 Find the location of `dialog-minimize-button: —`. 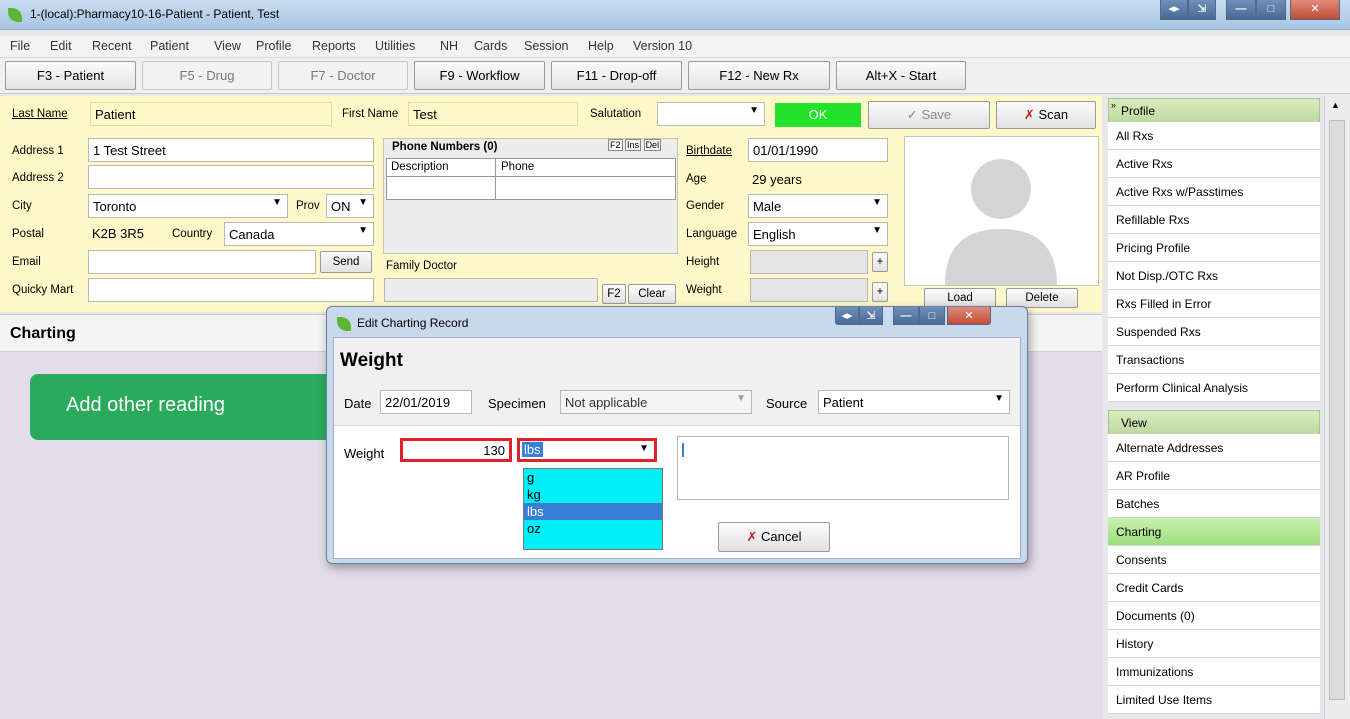

dialog-minimize-button: — is located at coordinates (906, 316).